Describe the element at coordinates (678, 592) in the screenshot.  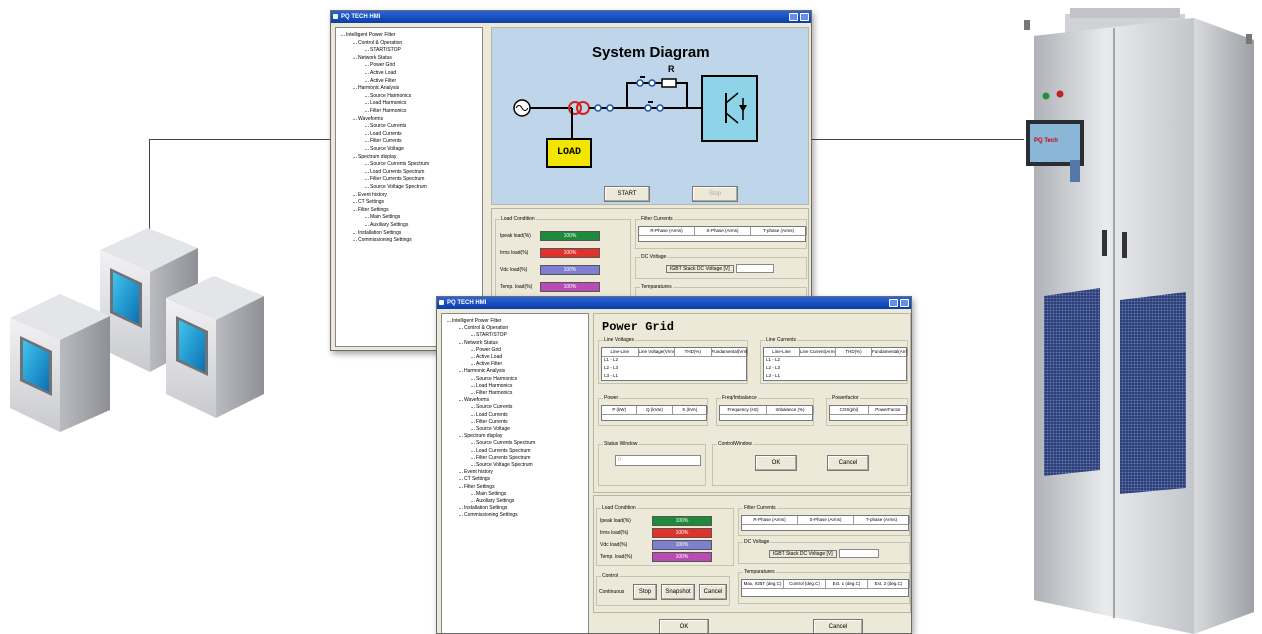
I see `snapshot-button: Snapshot` at that location.